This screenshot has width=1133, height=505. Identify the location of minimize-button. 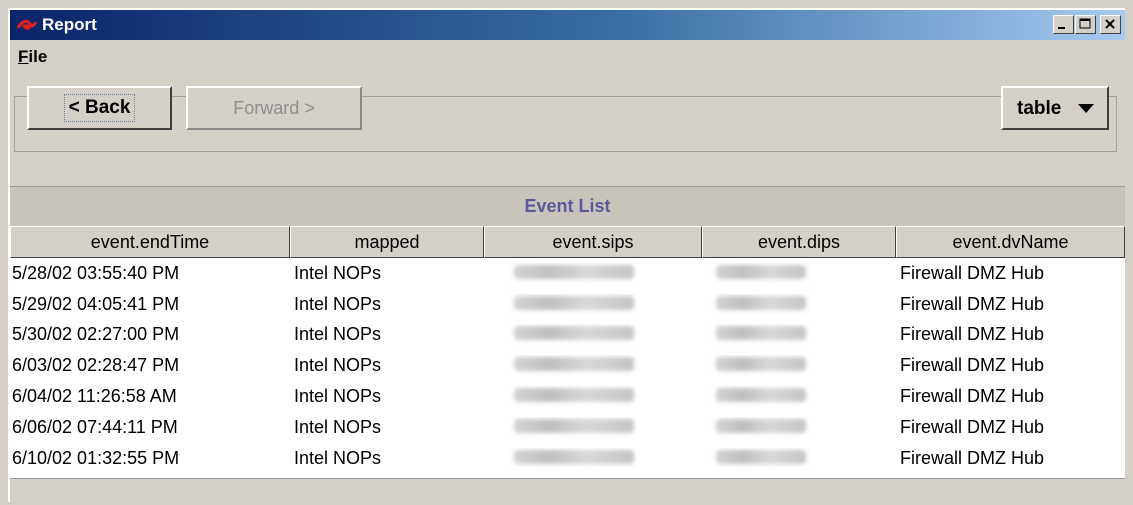
(1063, 24).